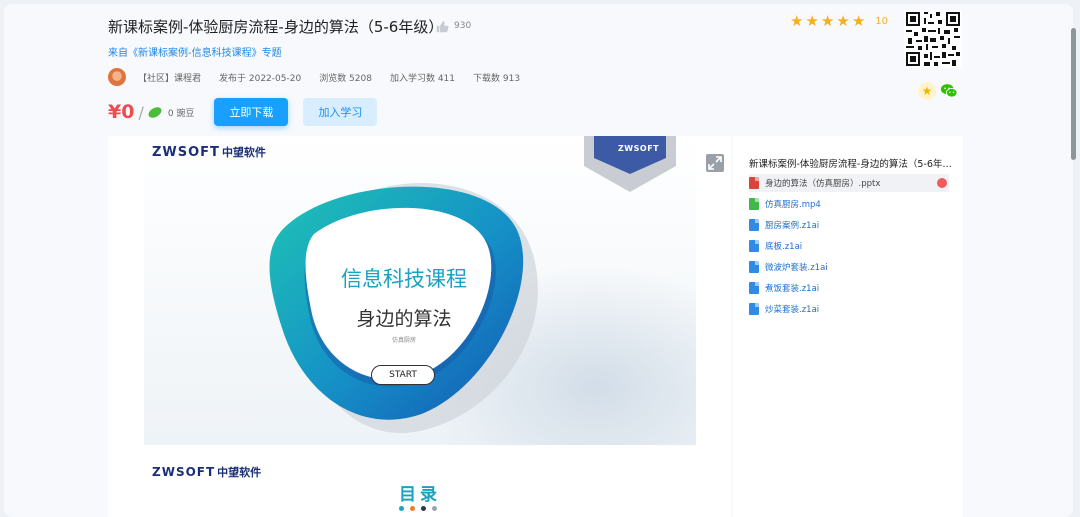 The image size is (1080, 517). Describe the element at coordinates (463, 26) in the screenshot. I see `like-count: 930` at that location.